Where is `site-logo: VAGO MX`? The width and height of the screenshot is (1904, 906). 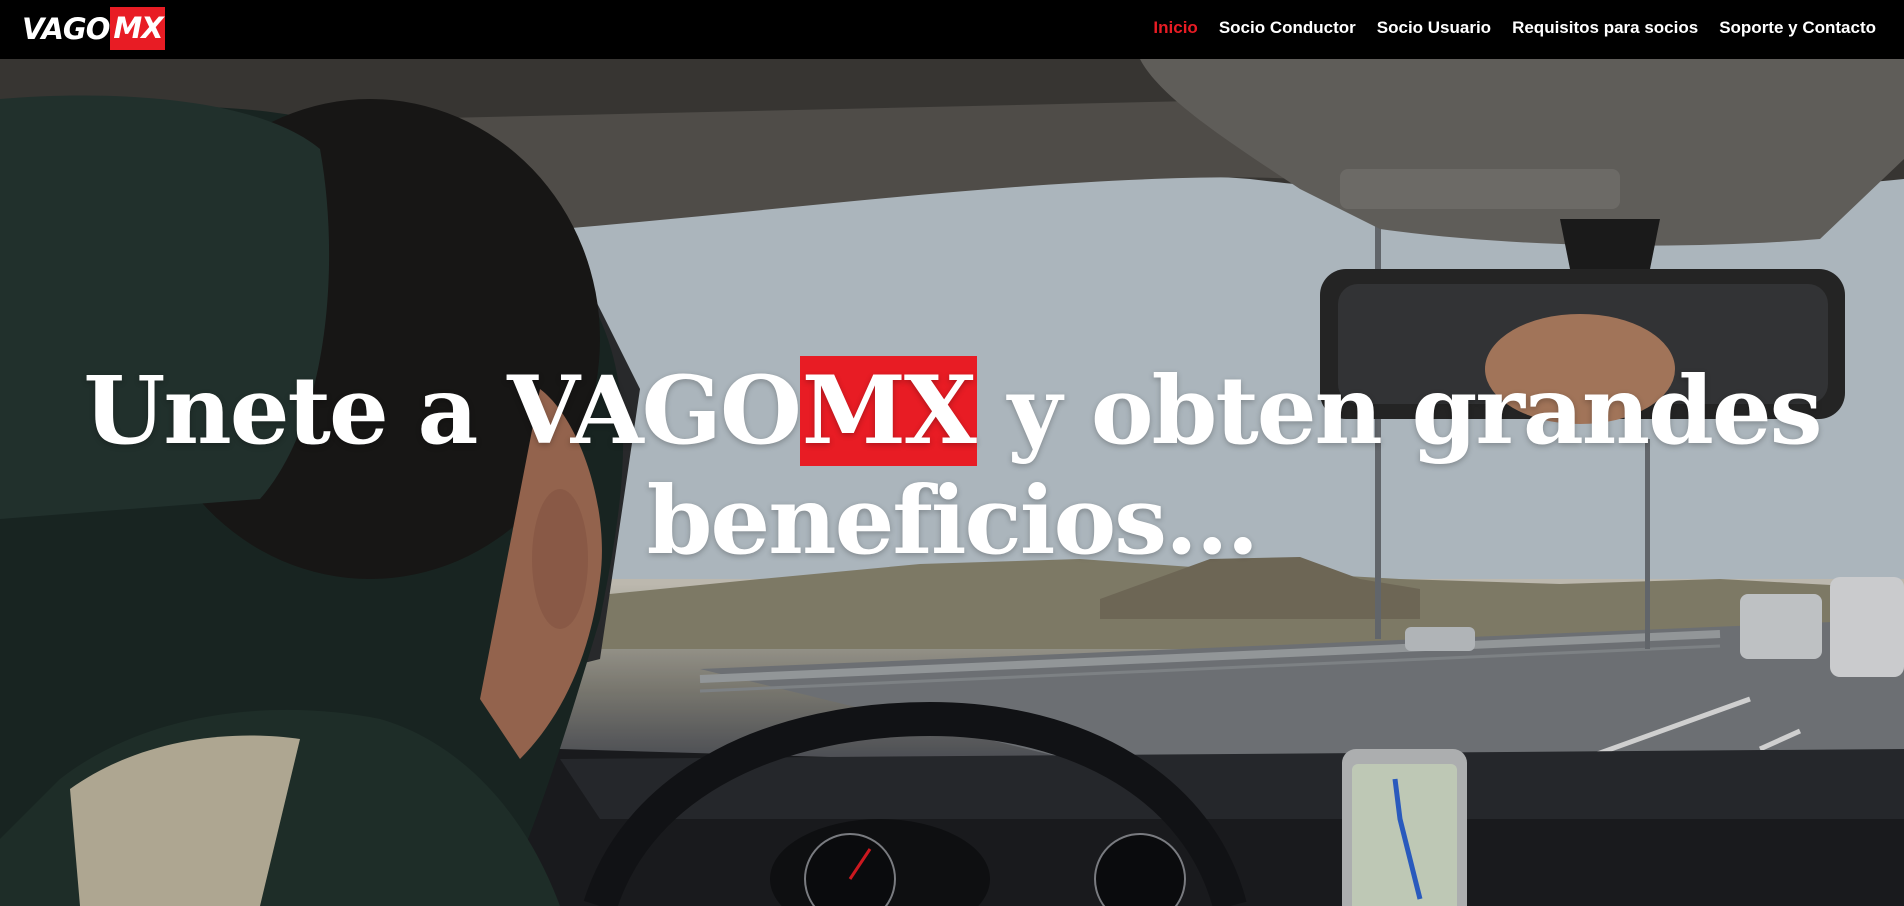 site-logo: VAGO MX is located at coordinates (93, 28).